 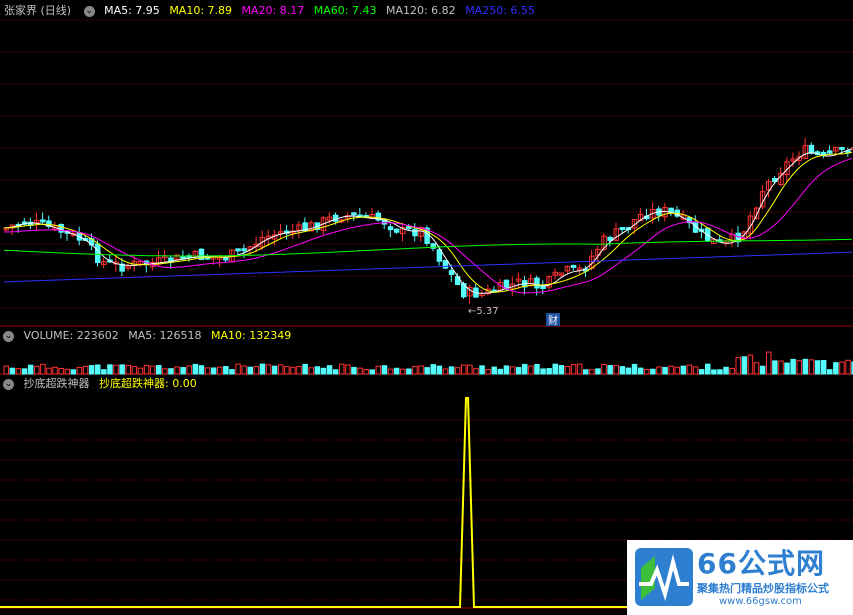 What do you see at coordinates (56, 383) in the screenshot?
I see `indicator-title: 抄底超跌神器` at bounding box center [56, 383].